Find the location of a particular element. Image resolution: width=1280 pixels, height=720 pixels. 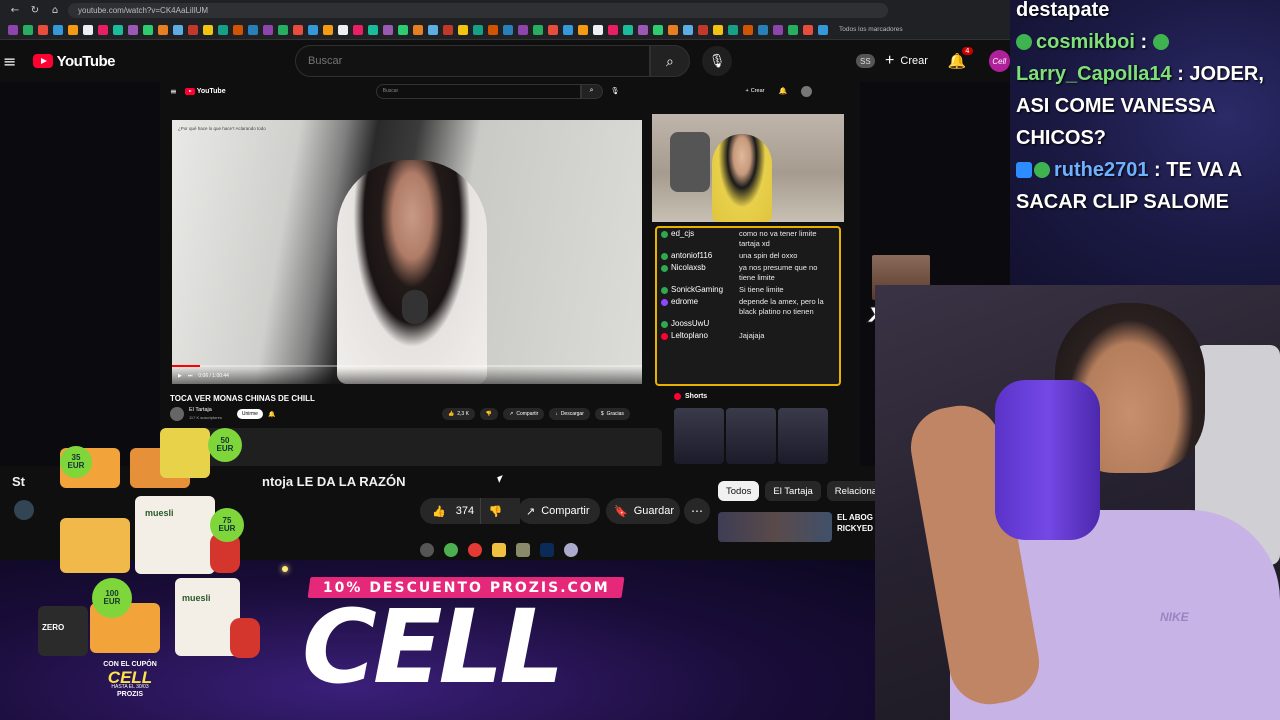

home-icon: ⌂ is located at coordinates (55, 10).